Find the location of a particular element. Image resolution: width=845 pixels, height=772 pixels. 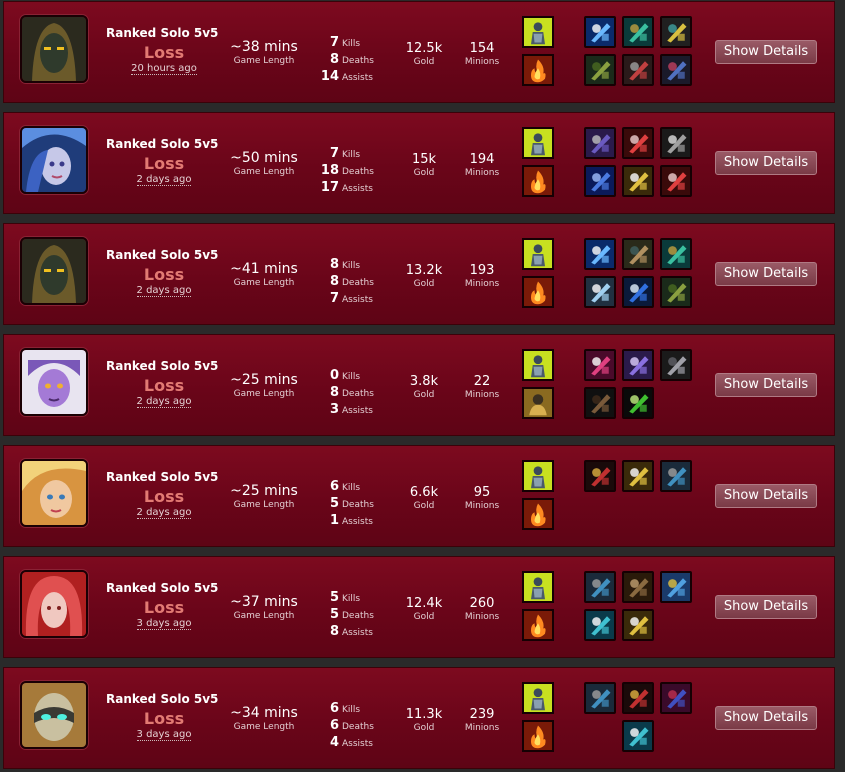

gold-value: 6.6k is located at coordinates (424, 492).